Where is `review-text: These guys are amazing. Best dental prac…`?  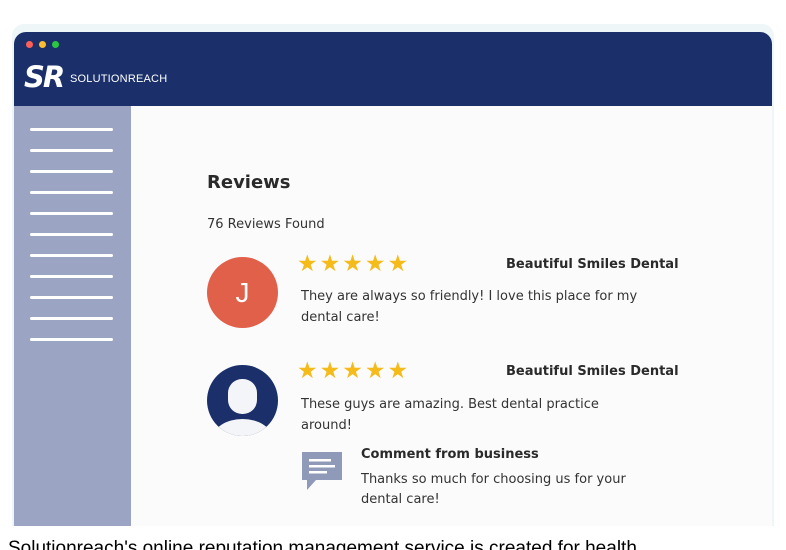 review-text: These guys are amazing. Best dental prac… is located at coordinates (450, 415).